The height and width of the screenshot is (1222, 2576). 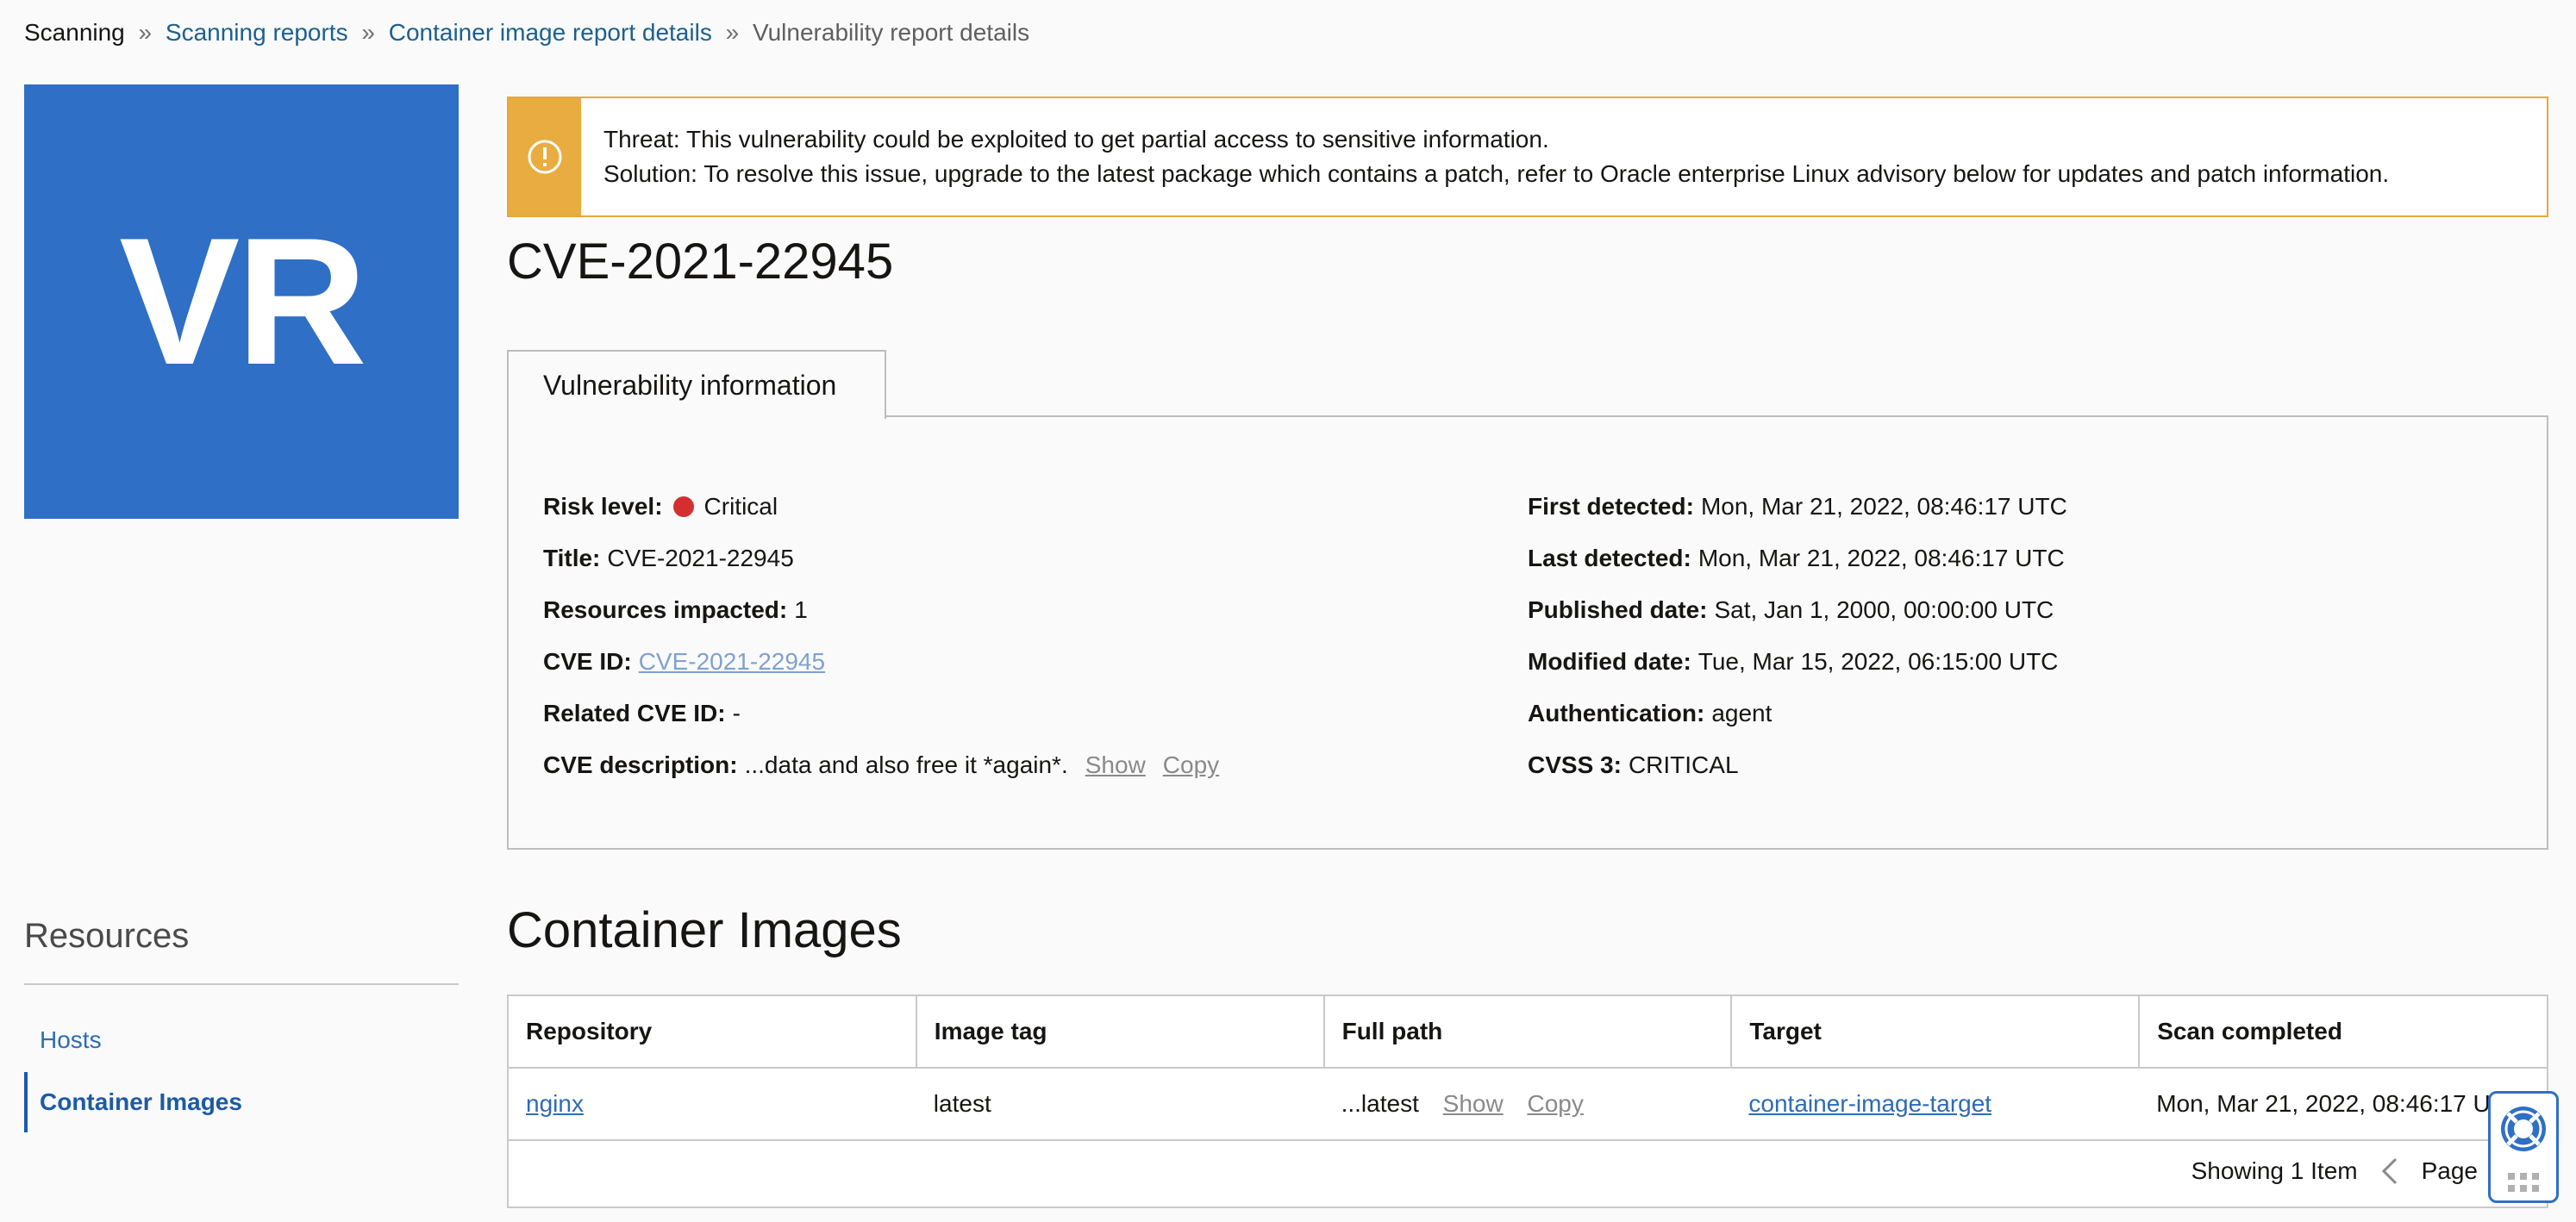 I want to click on last-detected-value: Mon, Mar 21, 2022, 08:46:17 UTC, so click(x=1882, y=558).